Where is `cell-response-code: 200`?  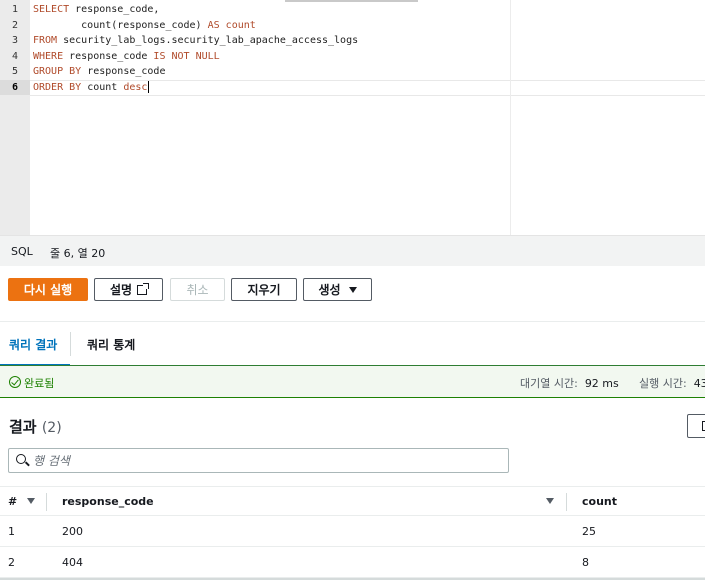 cell-response-code: 200 is located at coordinates (72, 531).